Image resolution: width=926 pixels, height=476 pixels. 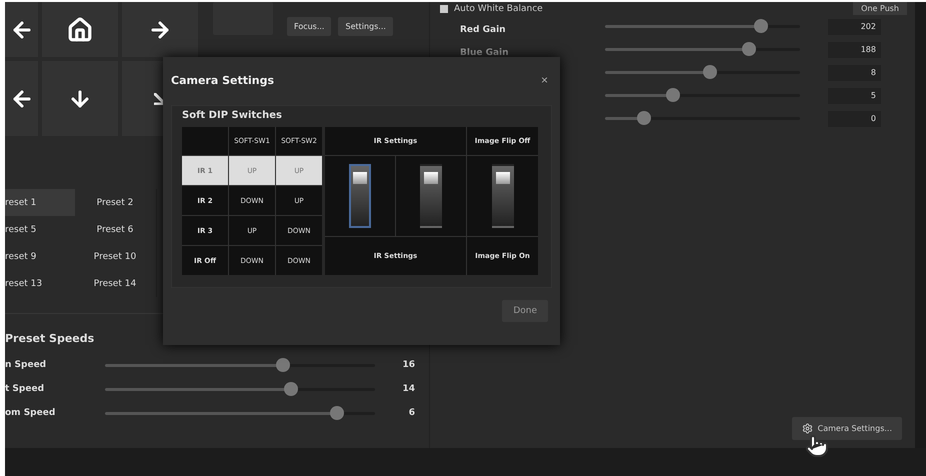 I want to click on speed-value: 6, so click(x=411, y=413).